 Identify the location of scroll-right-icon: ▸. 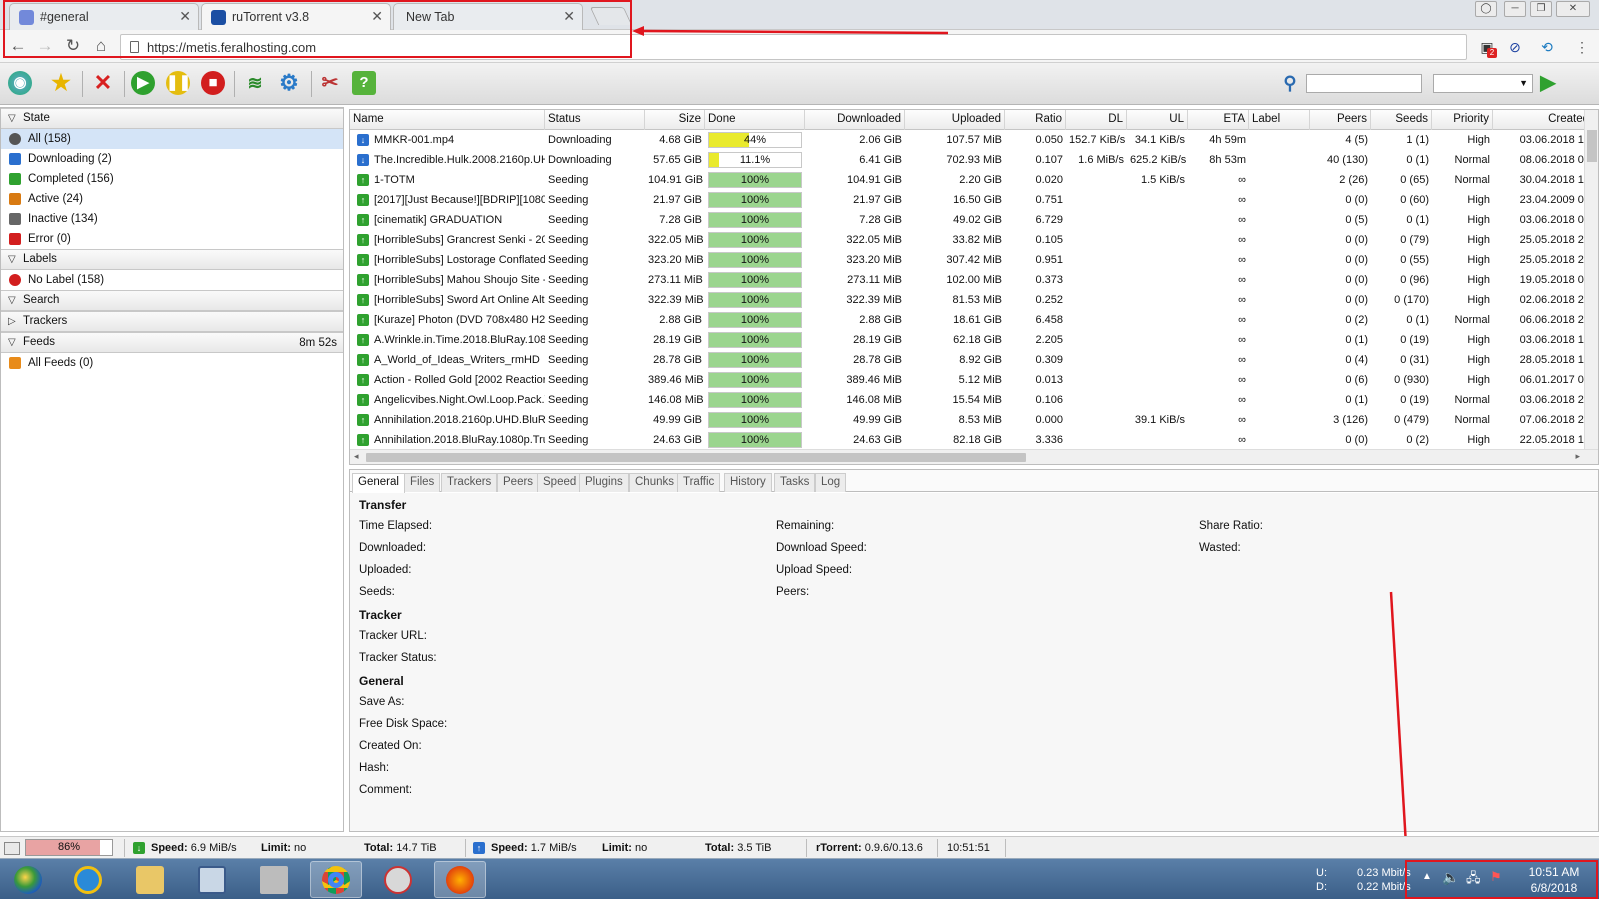
(1577, 456).